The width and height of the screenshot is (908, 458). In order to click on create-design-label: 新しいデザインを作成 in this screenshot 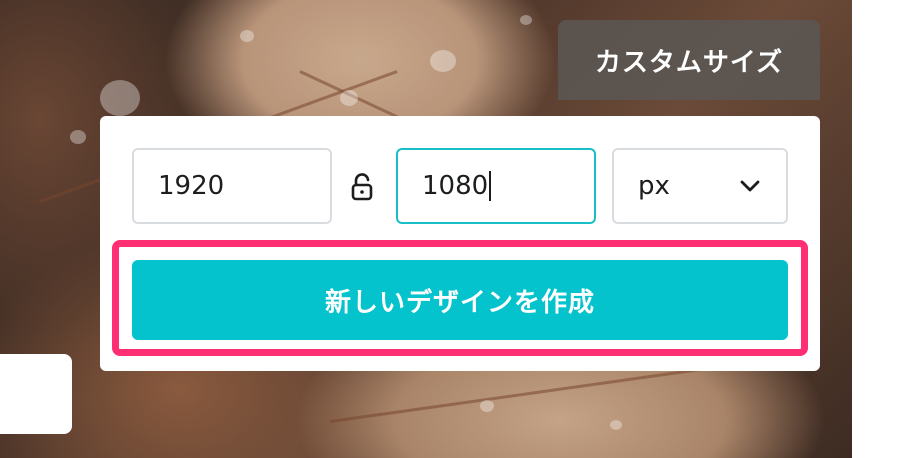, I will do `click(459, 302)`.